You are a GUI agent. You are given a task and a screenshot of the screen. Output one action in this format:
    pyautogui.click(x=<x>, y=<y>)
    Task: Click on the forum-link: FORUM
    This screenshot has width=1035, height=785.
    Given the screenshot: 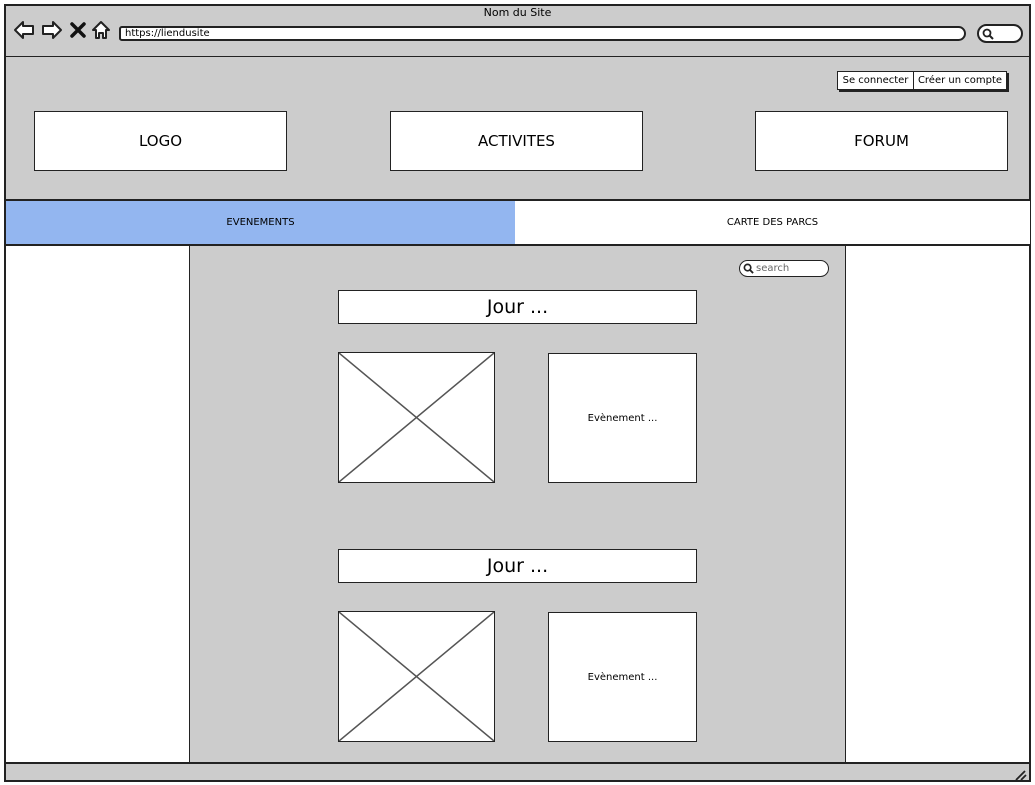 What is the action you would take?
    pyautogui.click(x=881, y=141)
    